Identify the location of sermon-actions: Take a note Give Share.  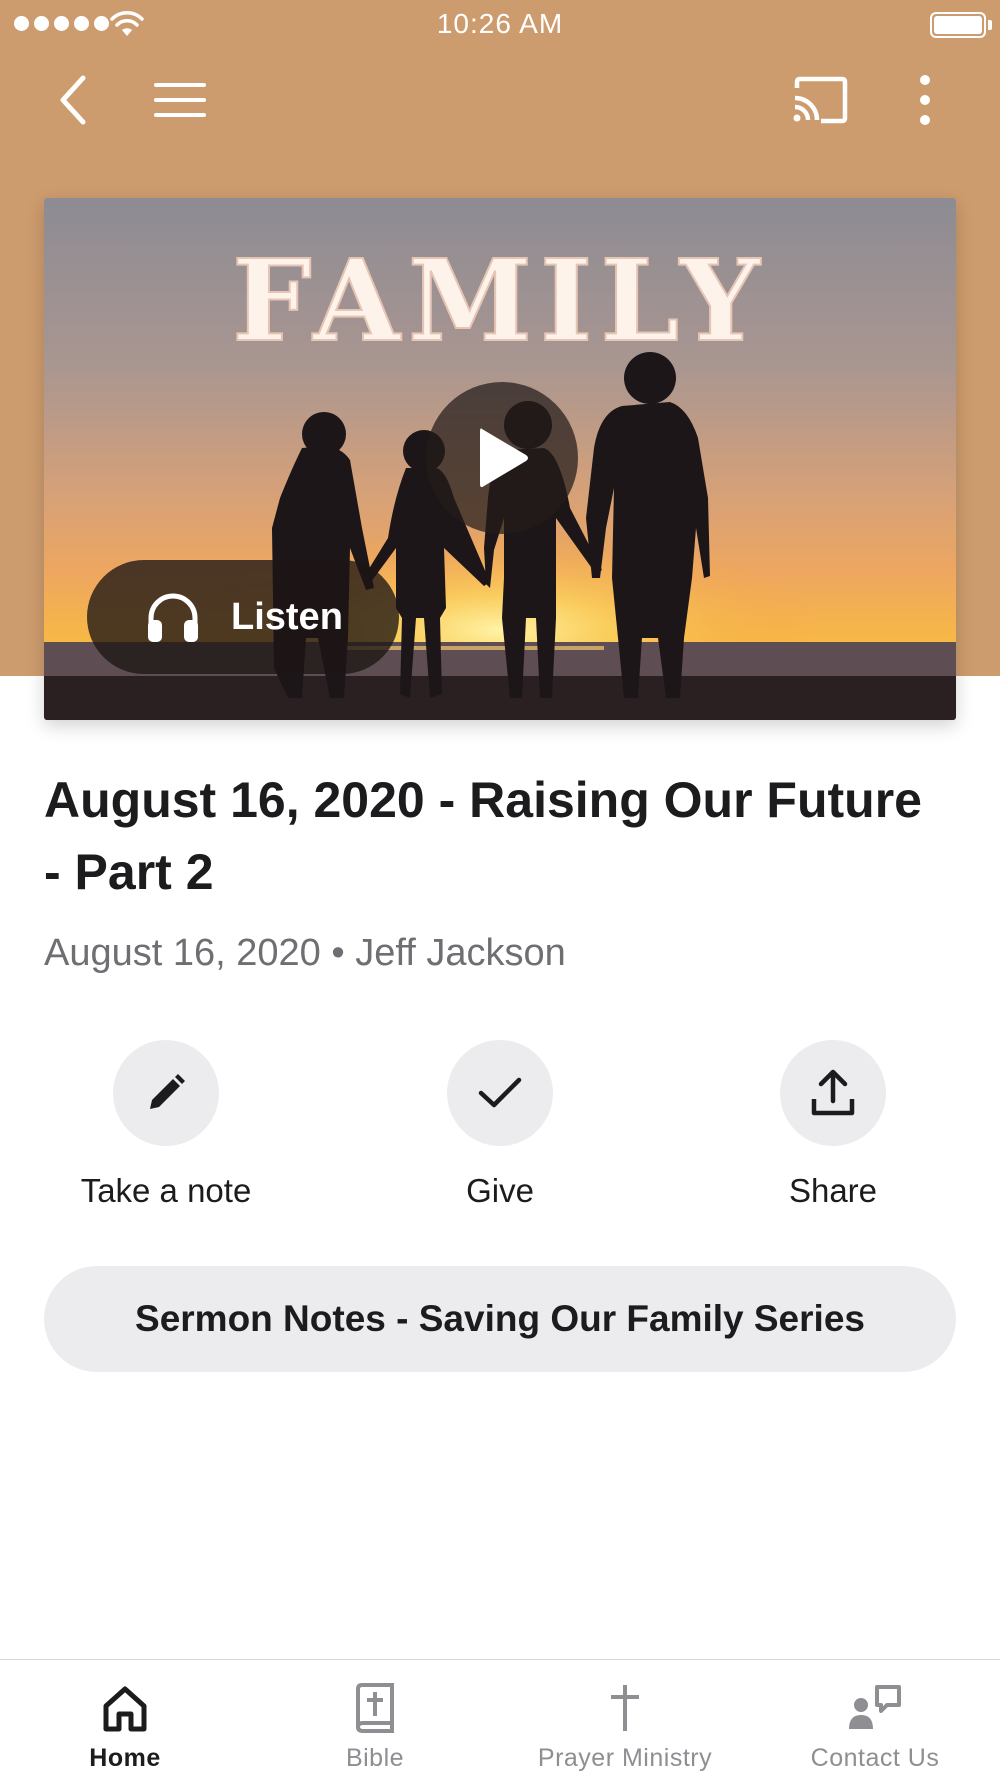
(500, 1130).